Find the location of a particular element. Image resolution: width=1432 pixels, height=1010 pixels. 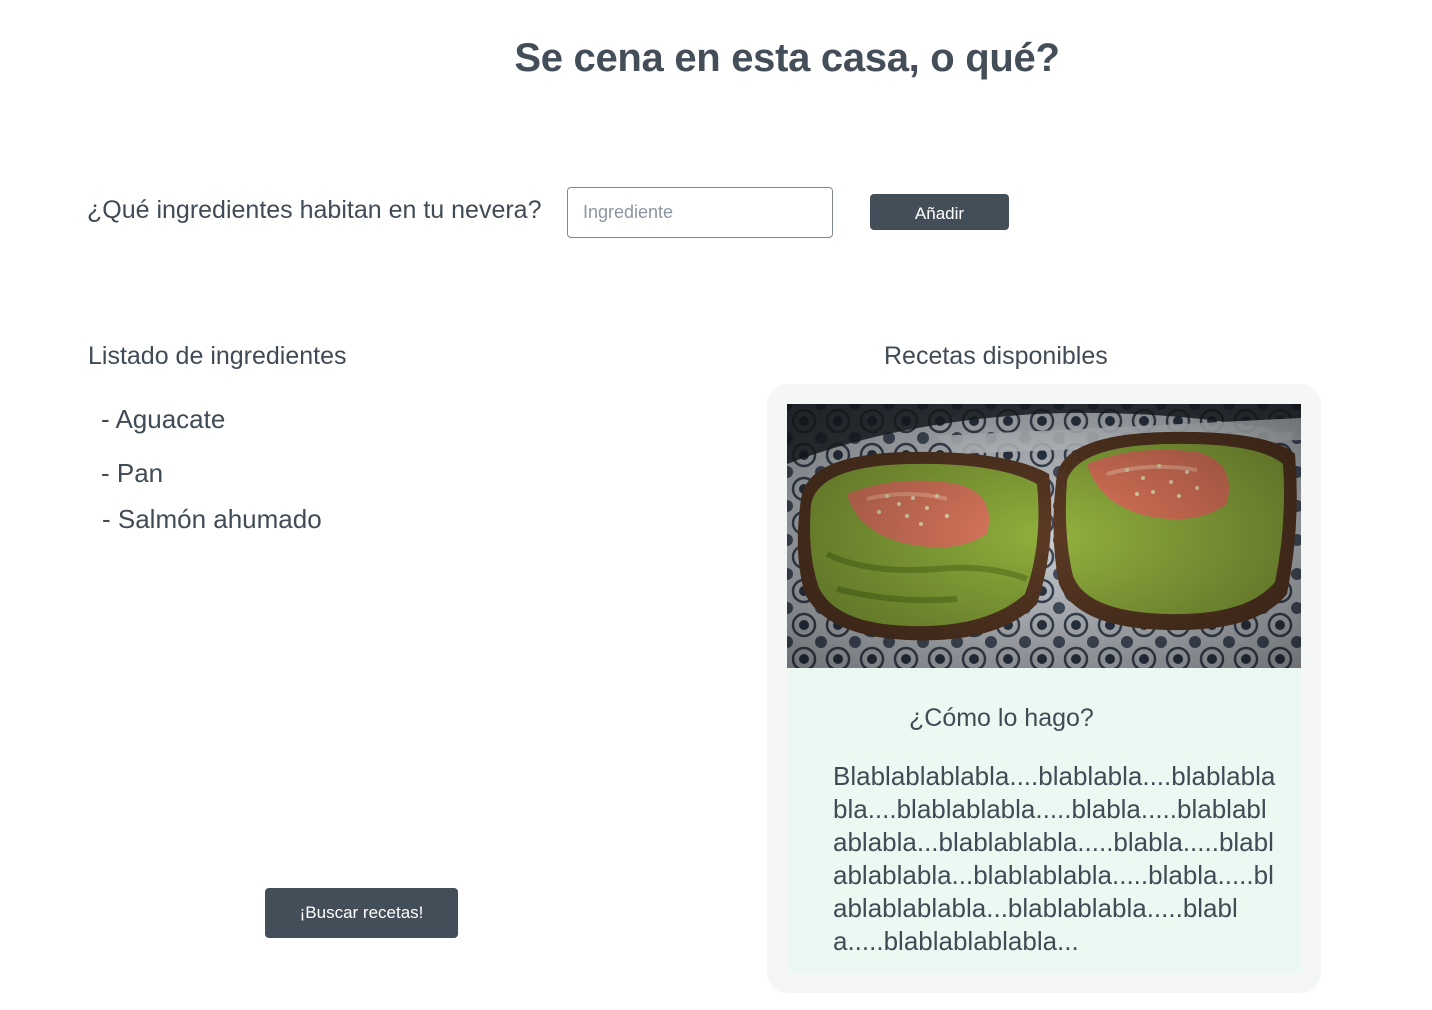

recipes-heading: Recetas disponibles is located at coordinates (996, 356).